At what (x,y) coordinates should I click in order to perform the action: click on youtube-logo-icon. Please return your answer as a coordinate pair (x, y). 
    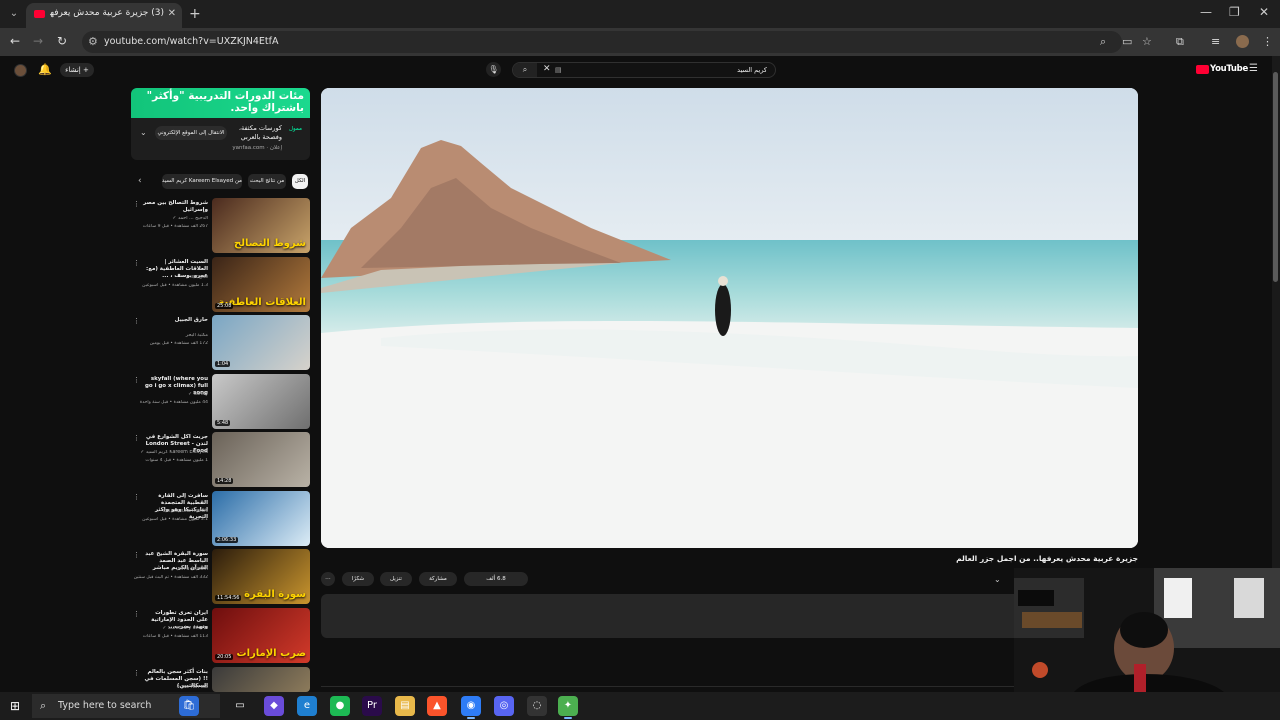
    Looking at the image, I should click on (1202, 69).